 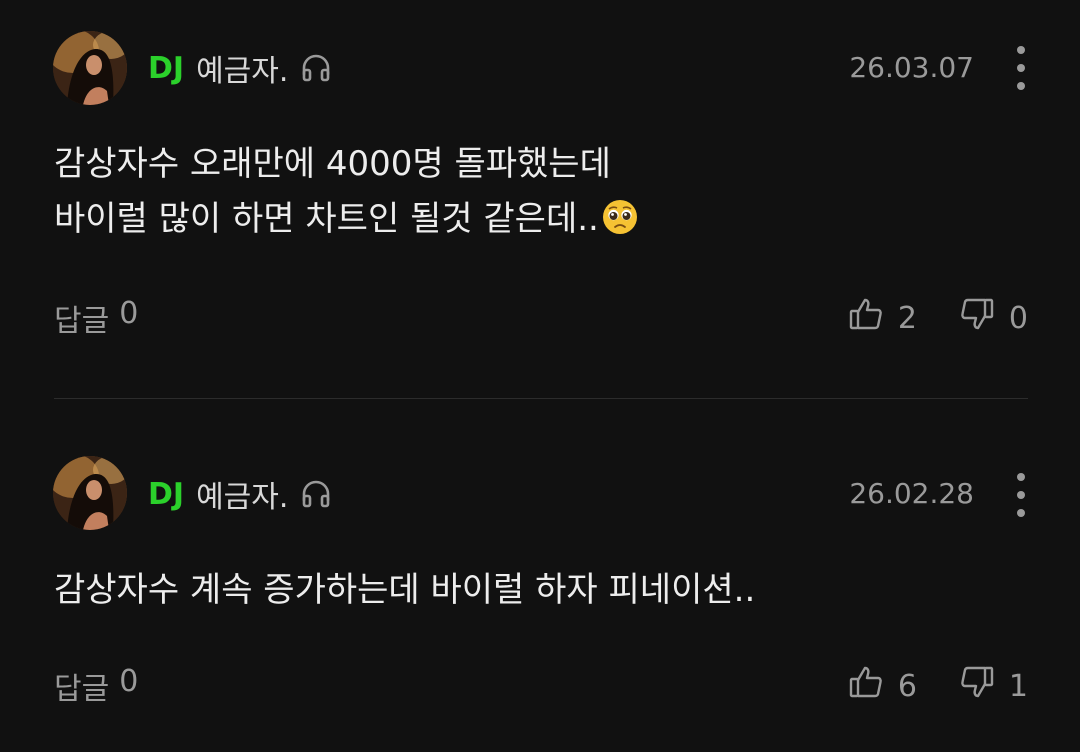 I want to click on vote-group: 6 1, so click(x=938, y=686).